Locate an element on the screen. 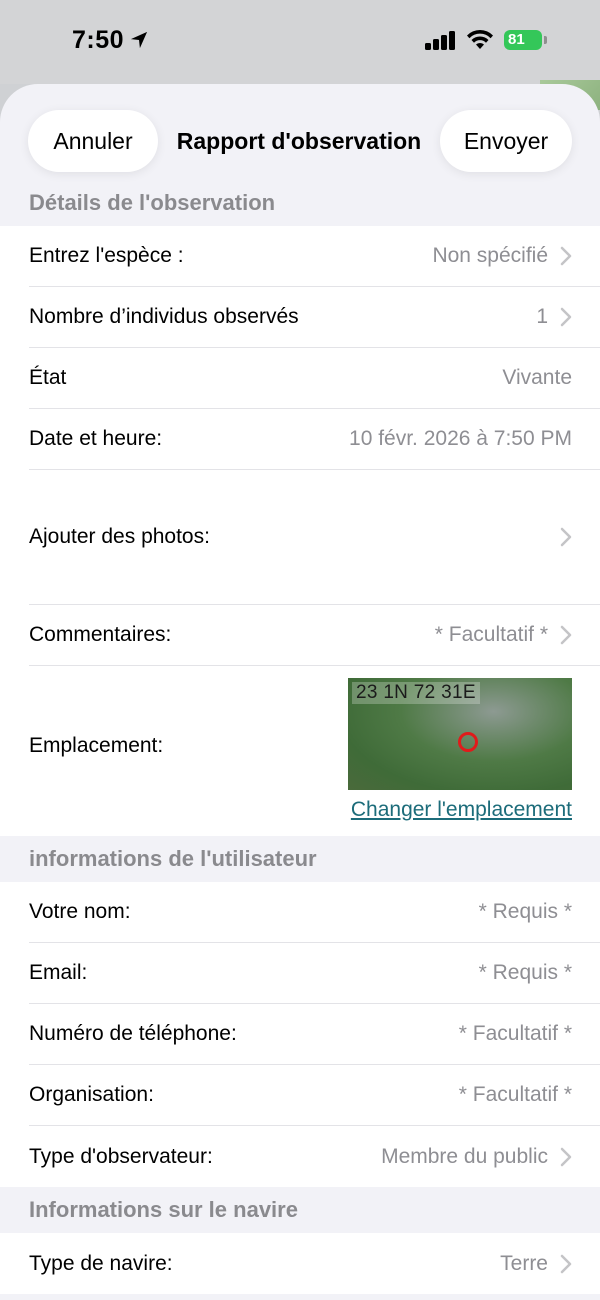  navigation-bar: Annuler Rapport d'observation Envoyer is located at coordinates (300, 132).